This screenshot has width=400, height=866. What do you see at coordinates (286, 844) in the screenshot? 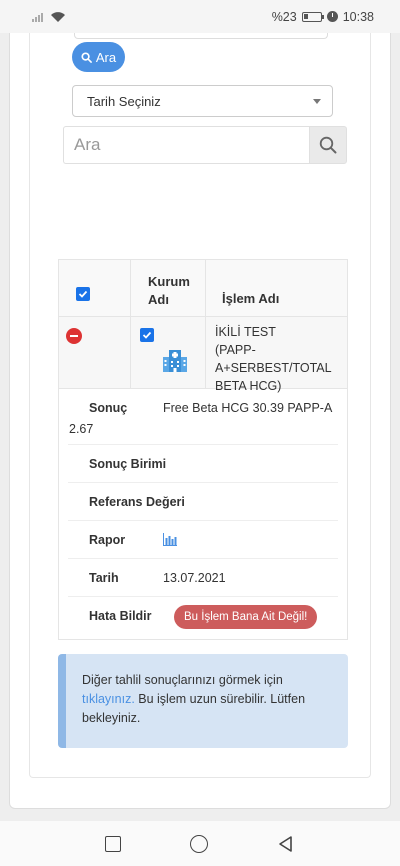
I see `back-button` at bounding box center [286, 844].